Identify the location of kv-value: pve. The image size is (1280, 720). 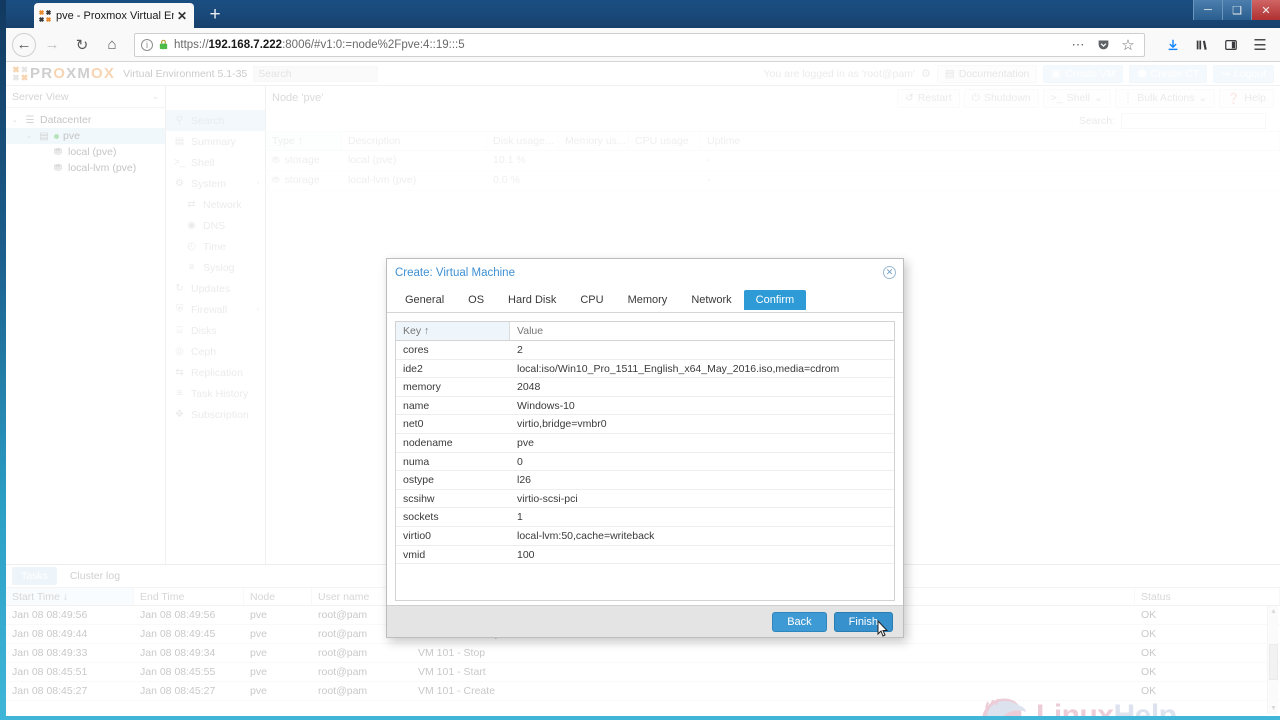
(525, 442).